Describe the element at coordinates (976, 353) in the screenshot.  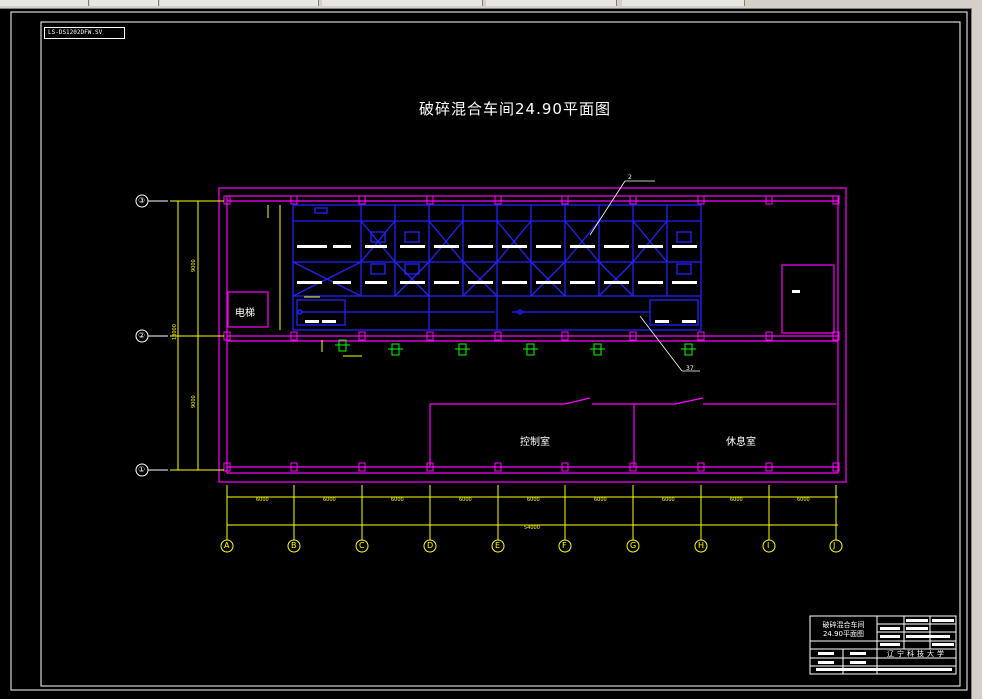
I see `vertical-scrollbar` at that location.